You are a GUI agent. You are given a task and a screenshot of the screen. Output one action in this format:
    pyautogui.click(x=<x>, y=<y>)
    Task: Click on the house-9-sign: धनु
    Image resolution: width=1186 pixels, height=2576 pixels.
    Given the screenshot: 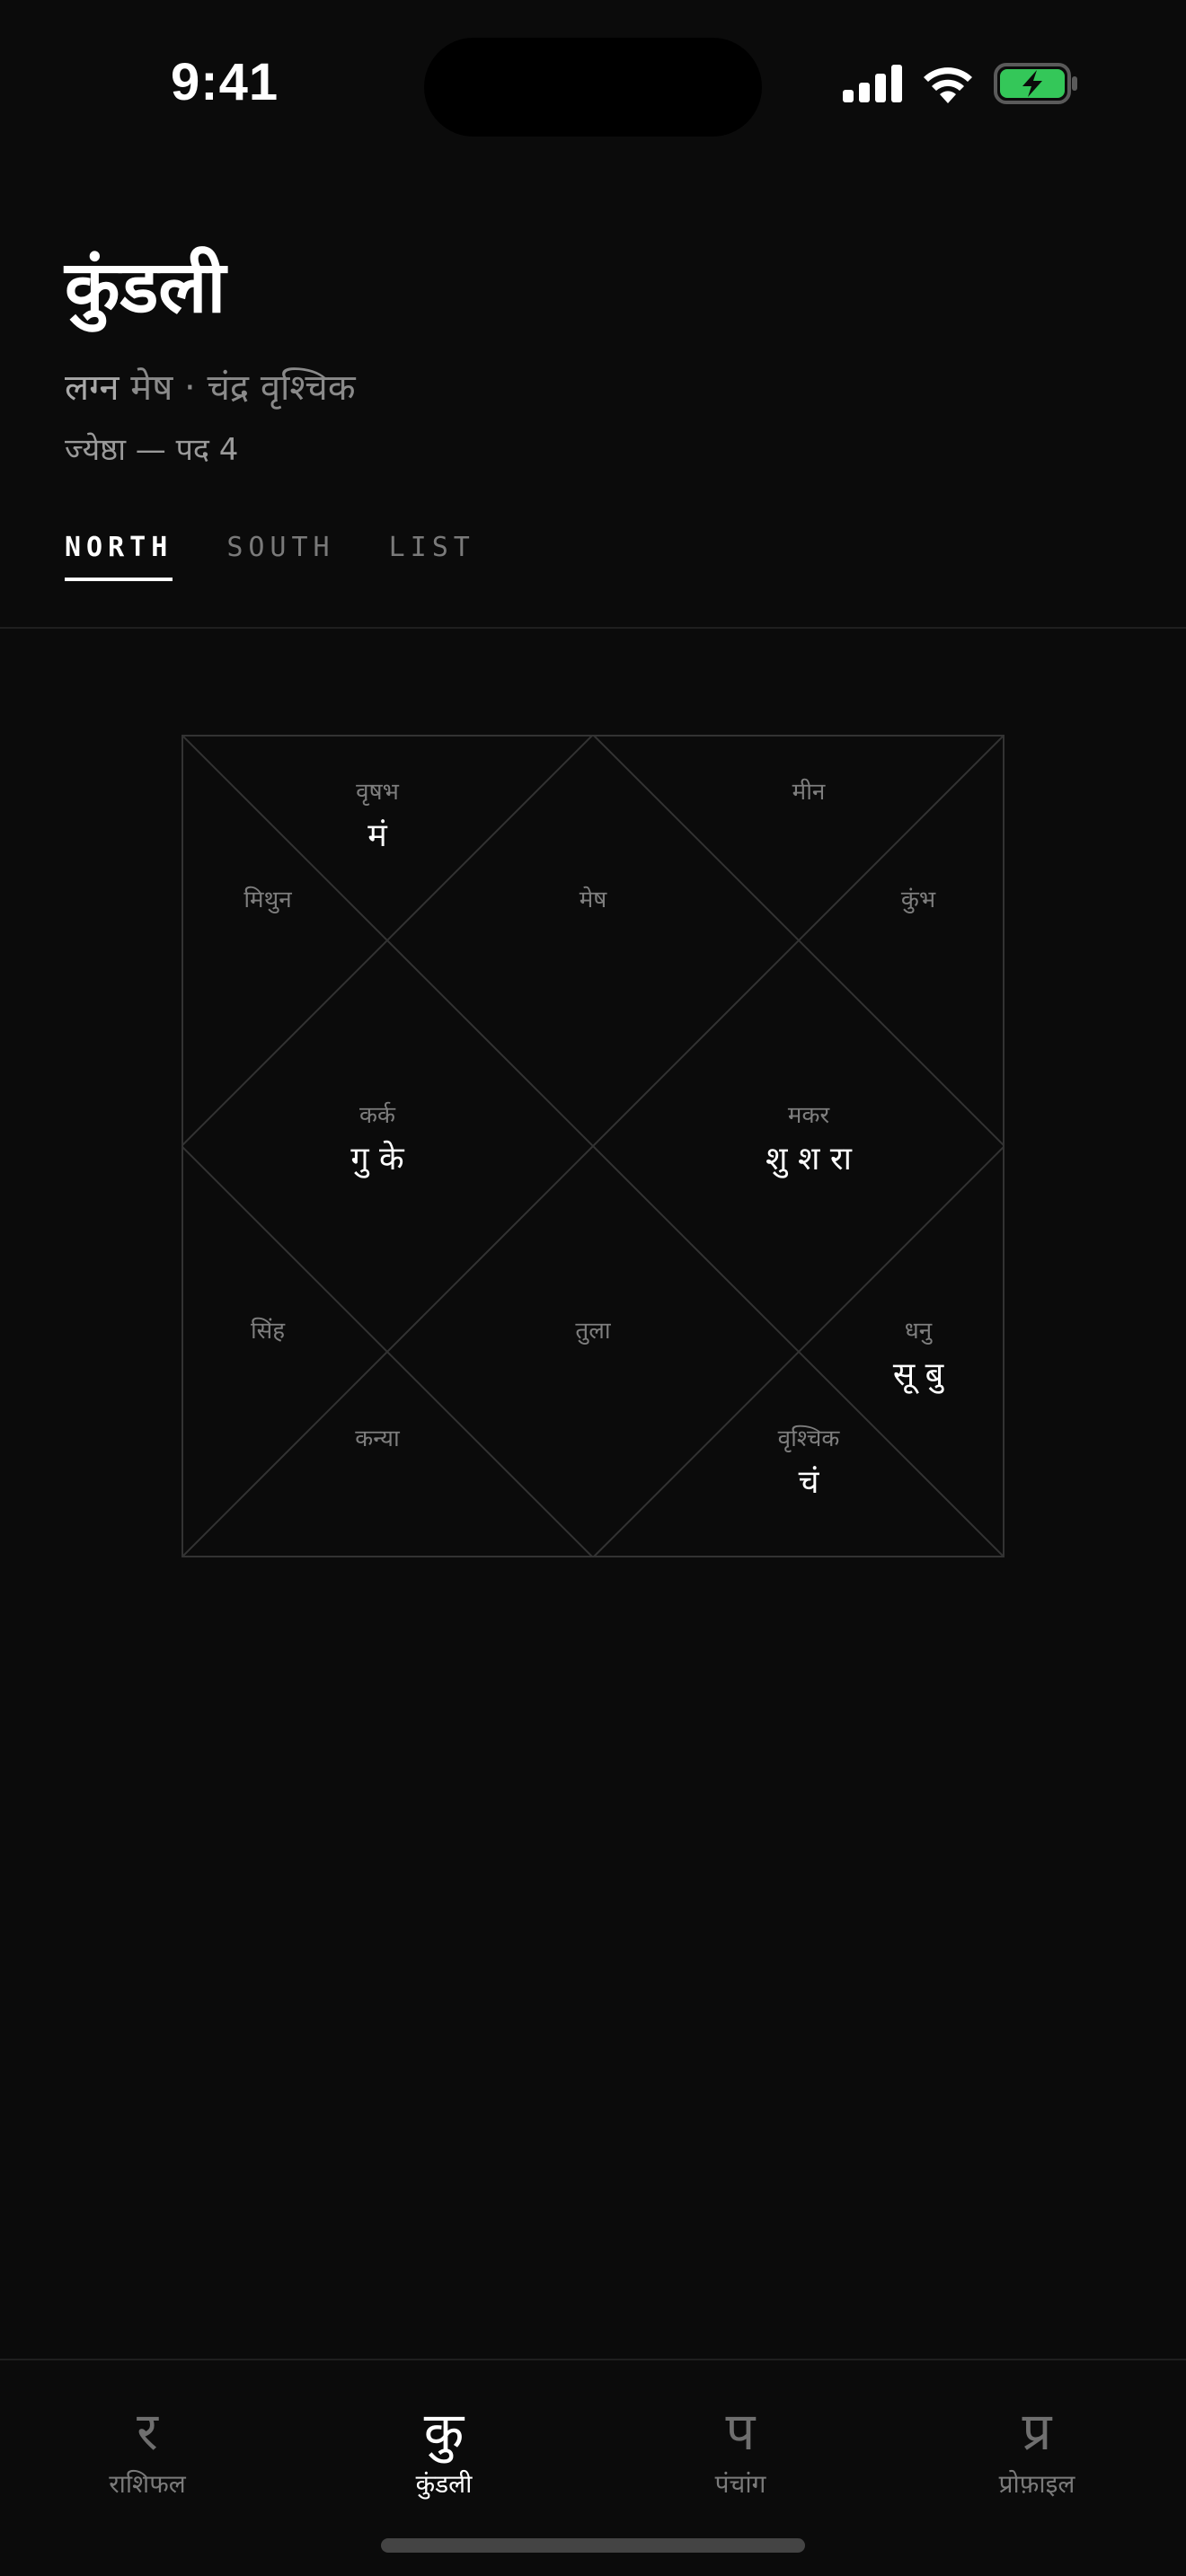 What is the action you would take?
    pyautogui.click(x=919, y=1331)
    